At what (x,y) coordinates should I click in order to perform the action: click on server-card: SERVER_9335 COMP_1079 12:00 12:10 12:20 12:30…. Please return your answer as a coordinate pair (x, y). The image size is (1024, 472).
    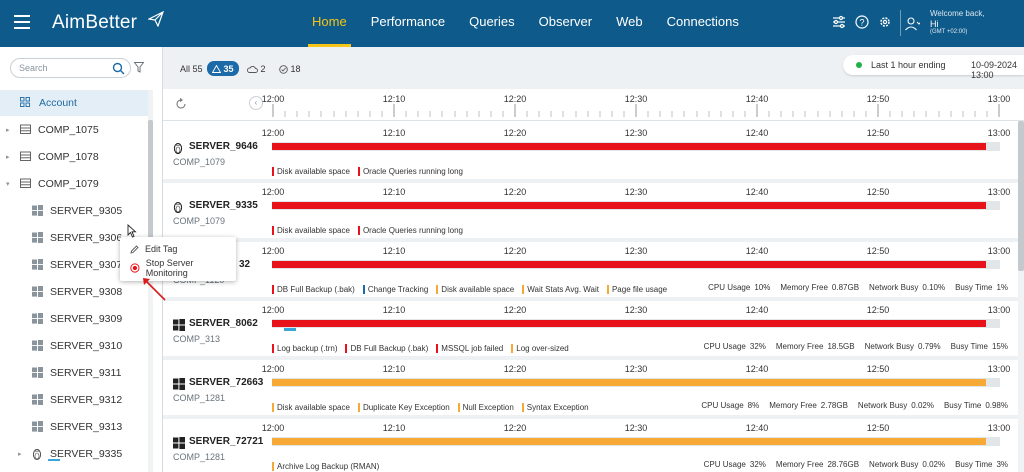
    Looking at the image, I should click on (593, 213).